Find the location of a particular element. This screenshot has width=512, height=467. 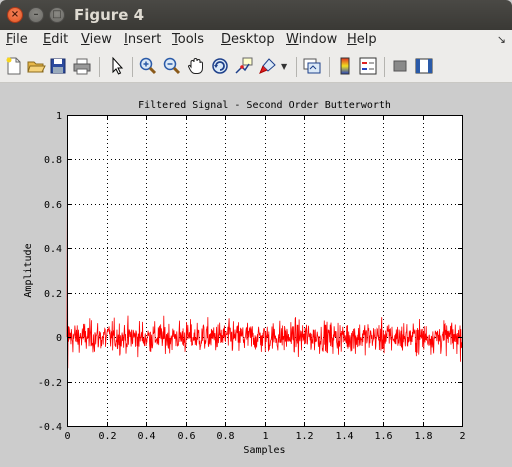

menu-mnemonic: E is located at coordinates (47, 39).